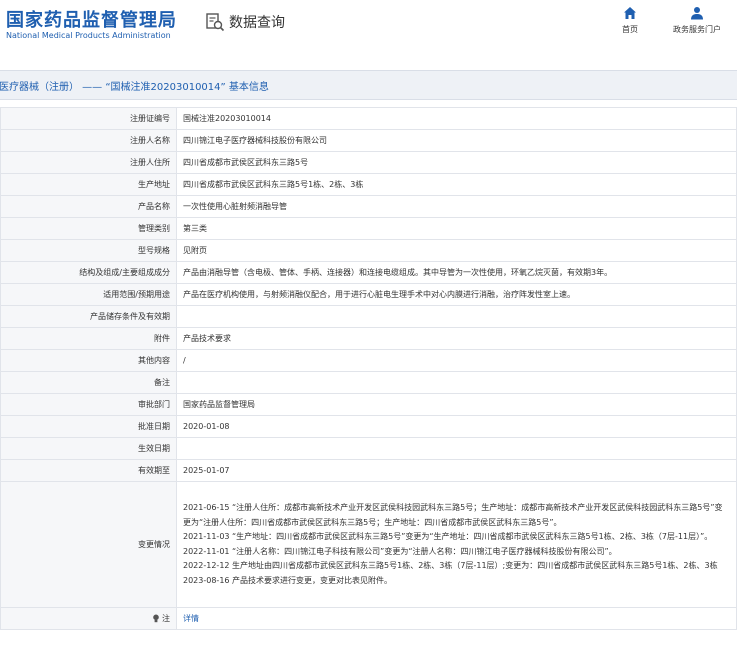 Image resolution: width=737 pixels, height=657 pixels. What do you see at coordinates (88, 448) in the screenshot?
I see `row-label: 生效日期` at bounding box center [88, 448].